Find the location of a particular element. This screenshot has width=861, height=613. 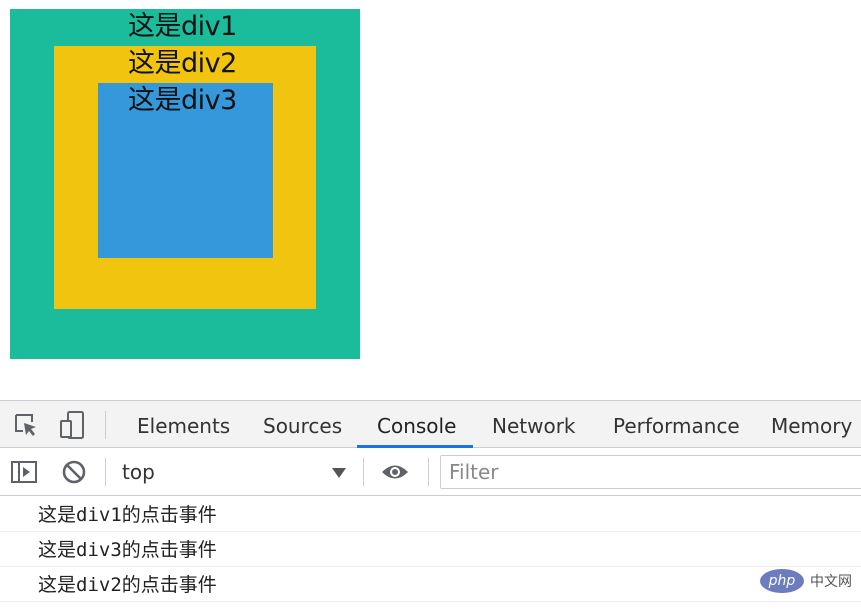

tab-memory: Memory is located at coordinates (811, 424).